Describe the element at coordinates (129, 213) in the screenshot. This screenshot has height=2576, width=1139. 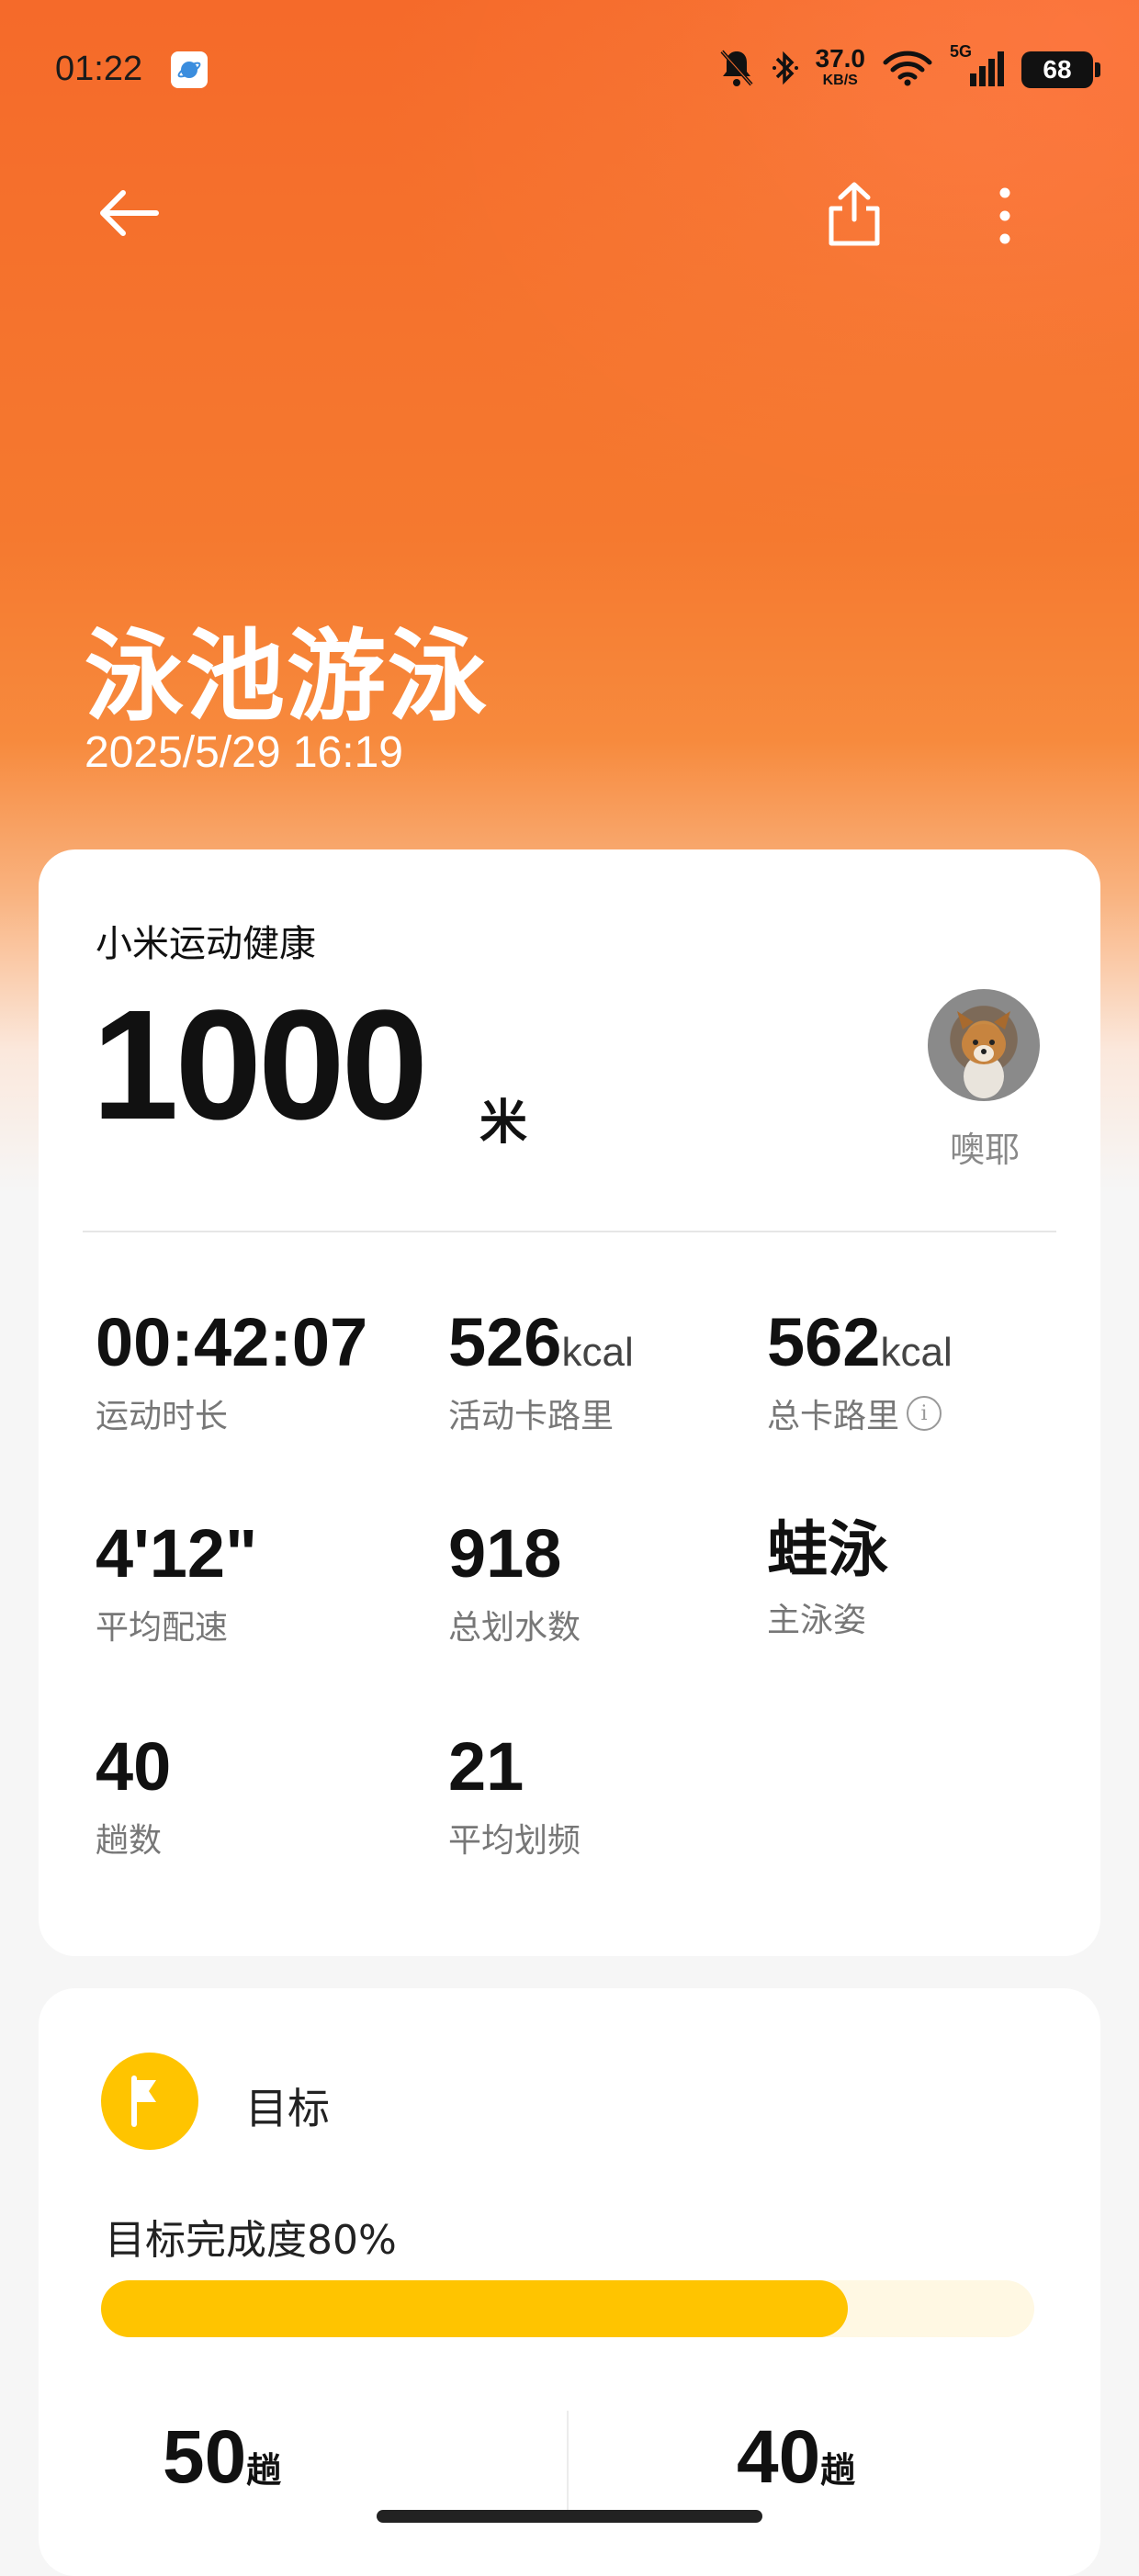
I see `back-arrow-icon` at that location.